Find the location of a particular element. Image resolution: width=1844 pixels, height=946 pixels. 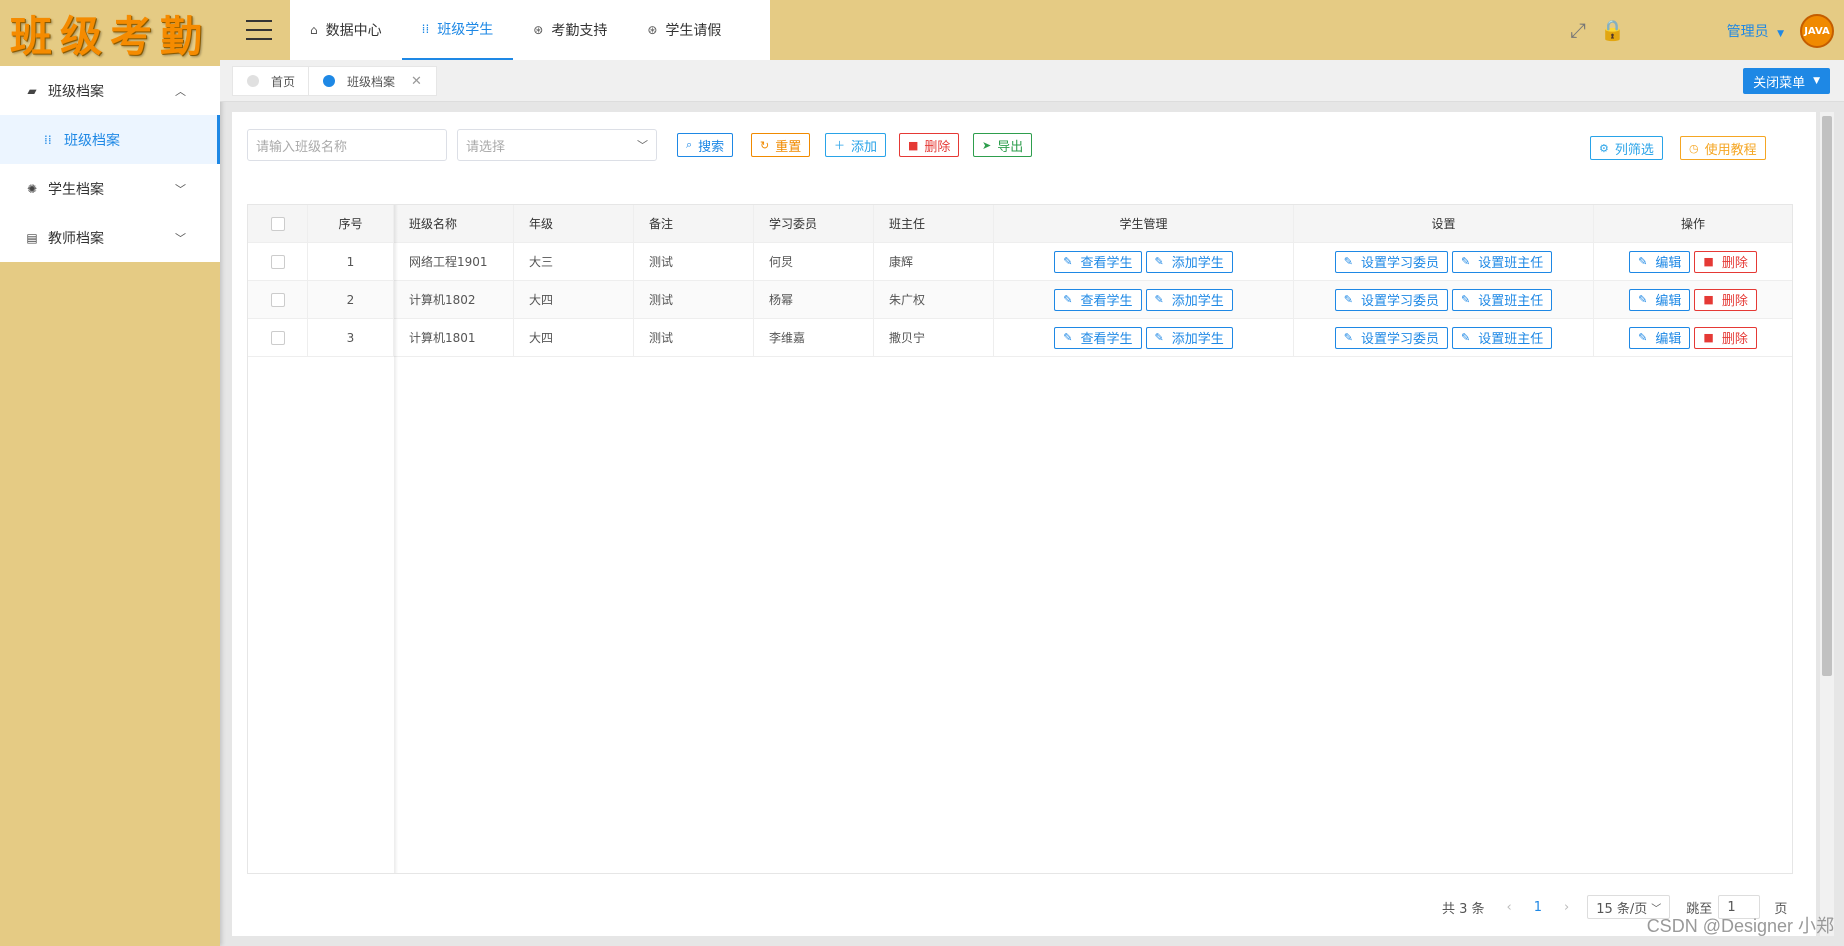

main-scrollbar is located at coordinates (1827, 524).